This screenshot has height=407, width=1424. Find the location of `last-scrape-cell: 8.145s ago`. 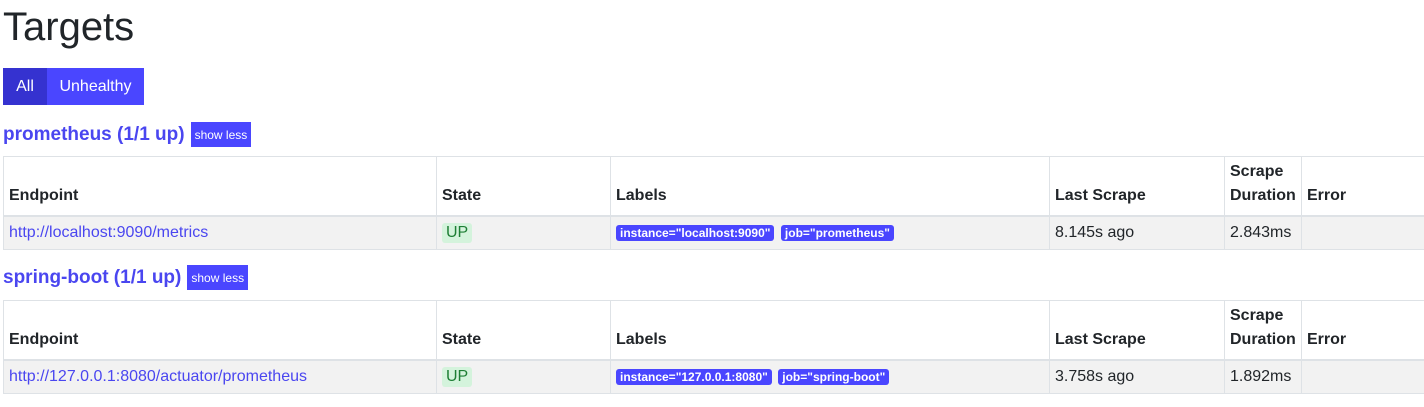

last-scrape-cell: 8.145s ago is located at coordinates (1137, 232).